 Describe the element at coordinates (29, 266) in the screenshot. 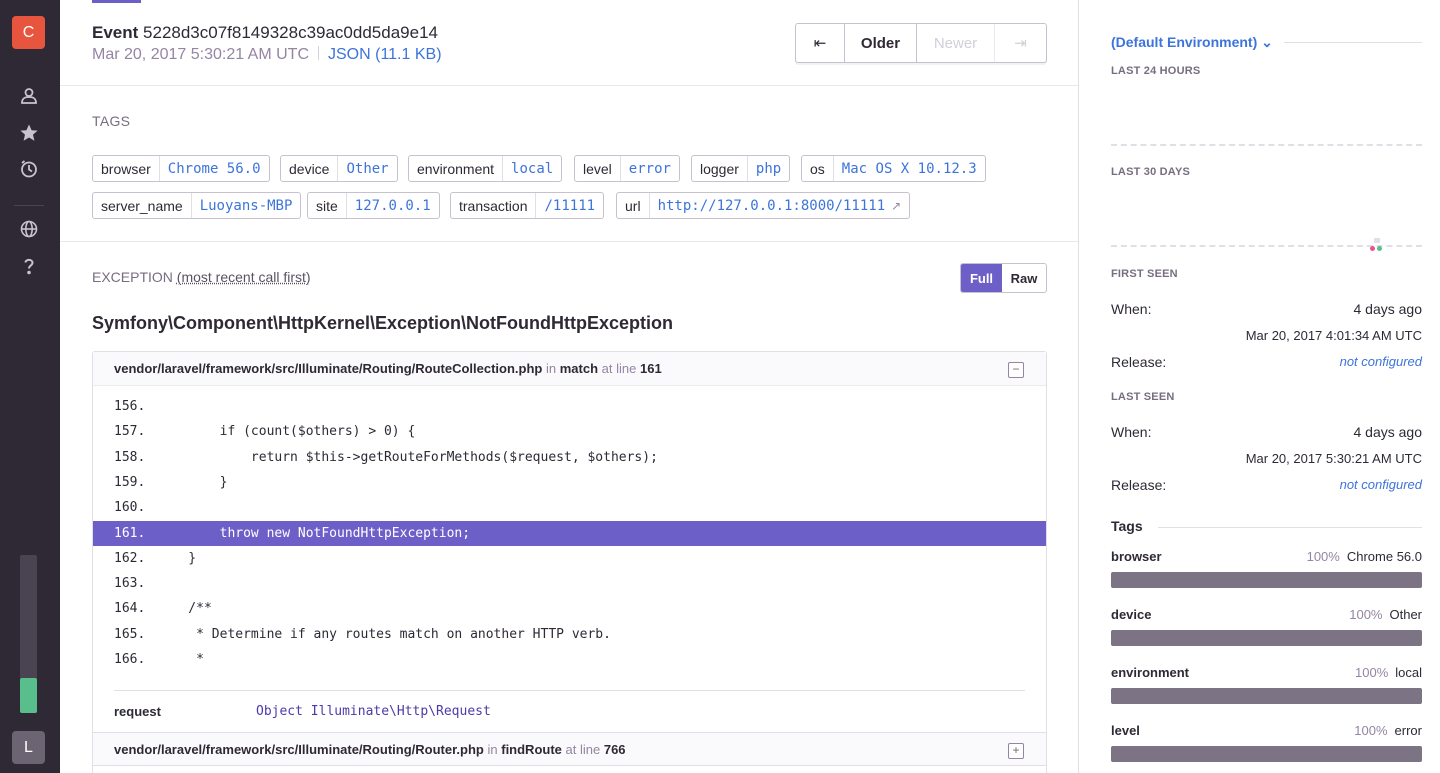

I see `help-icon` at that location.